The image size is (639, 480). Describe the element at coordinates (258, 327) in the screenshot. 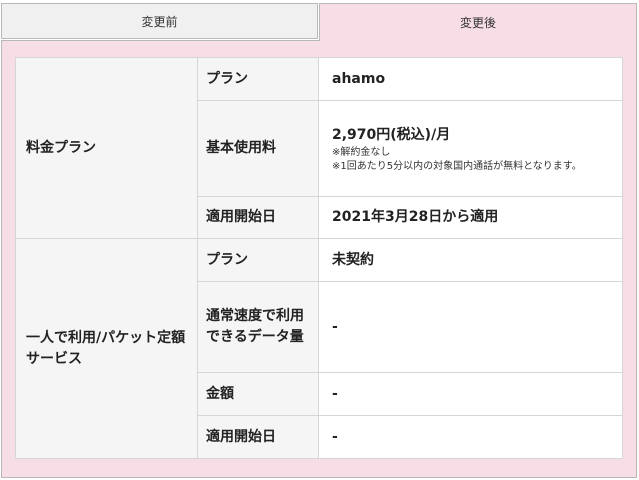

I see `row-label-data-allowance: 通常速度で利用できるデータ量` at that location.